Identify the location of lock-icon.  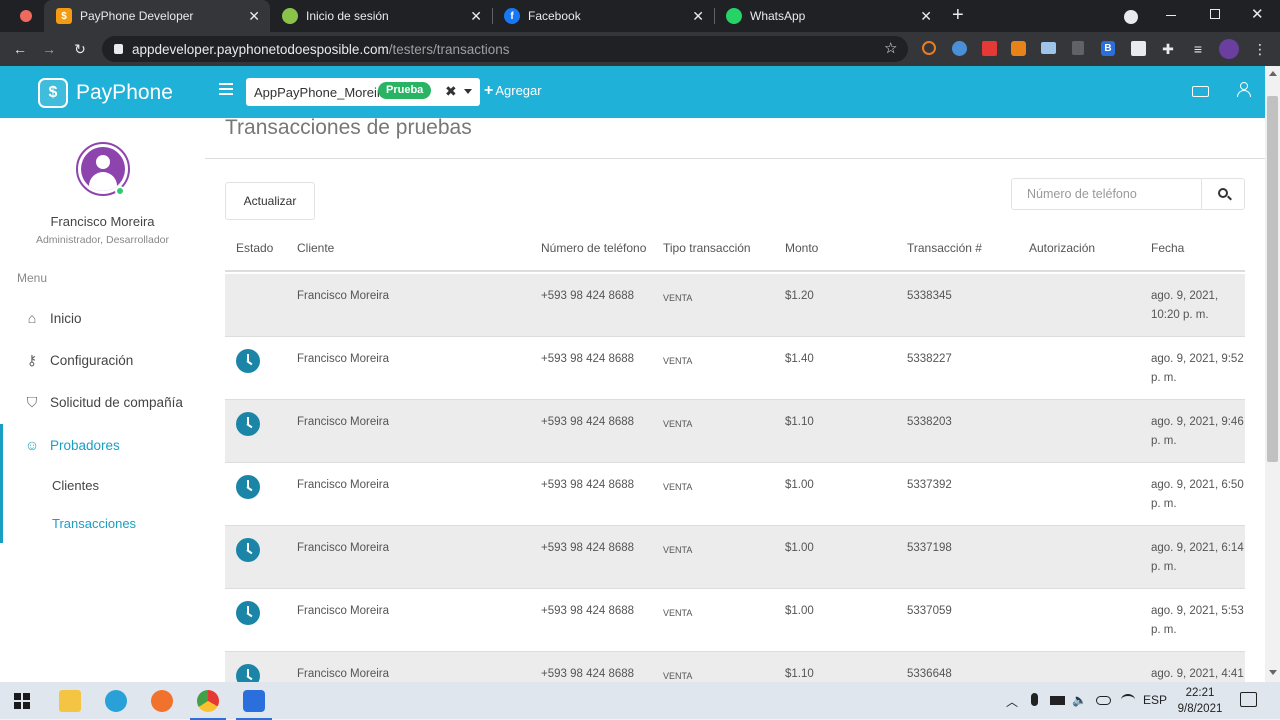
(118, 49).